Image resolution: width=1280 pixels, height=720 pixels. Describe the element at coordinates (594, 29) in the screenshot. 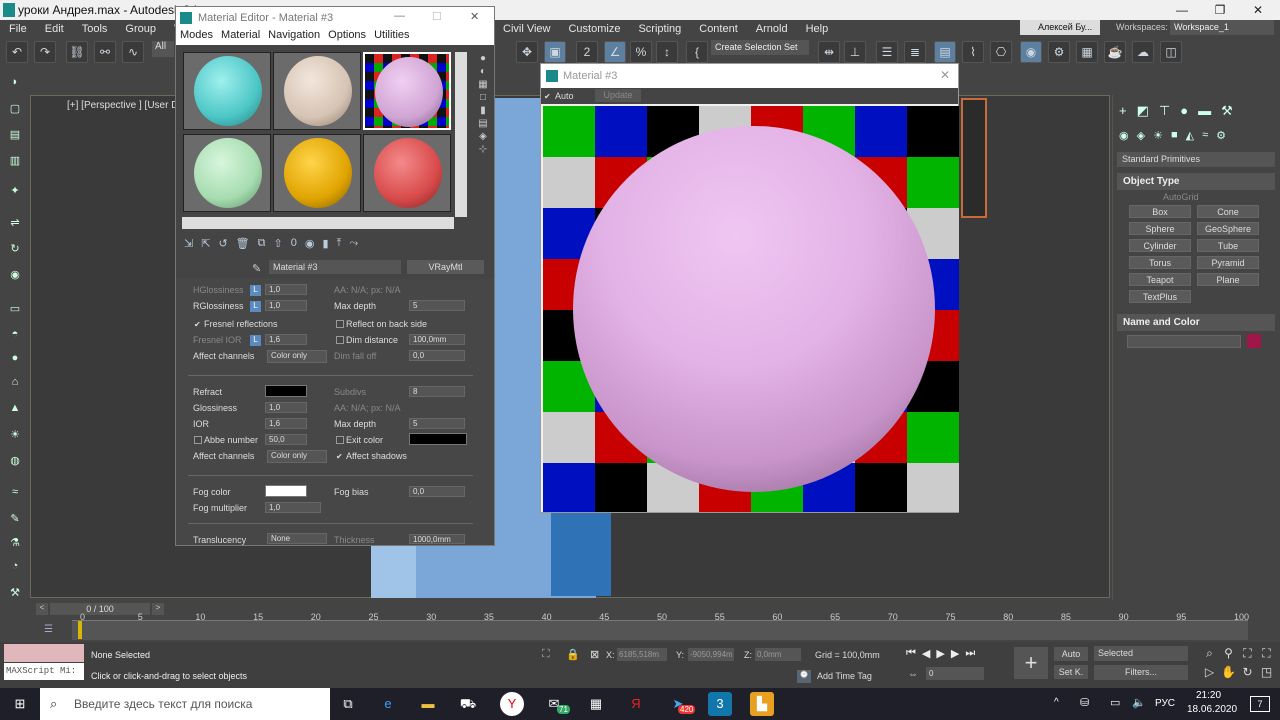

I see `menu-customize: Customize` at that location.